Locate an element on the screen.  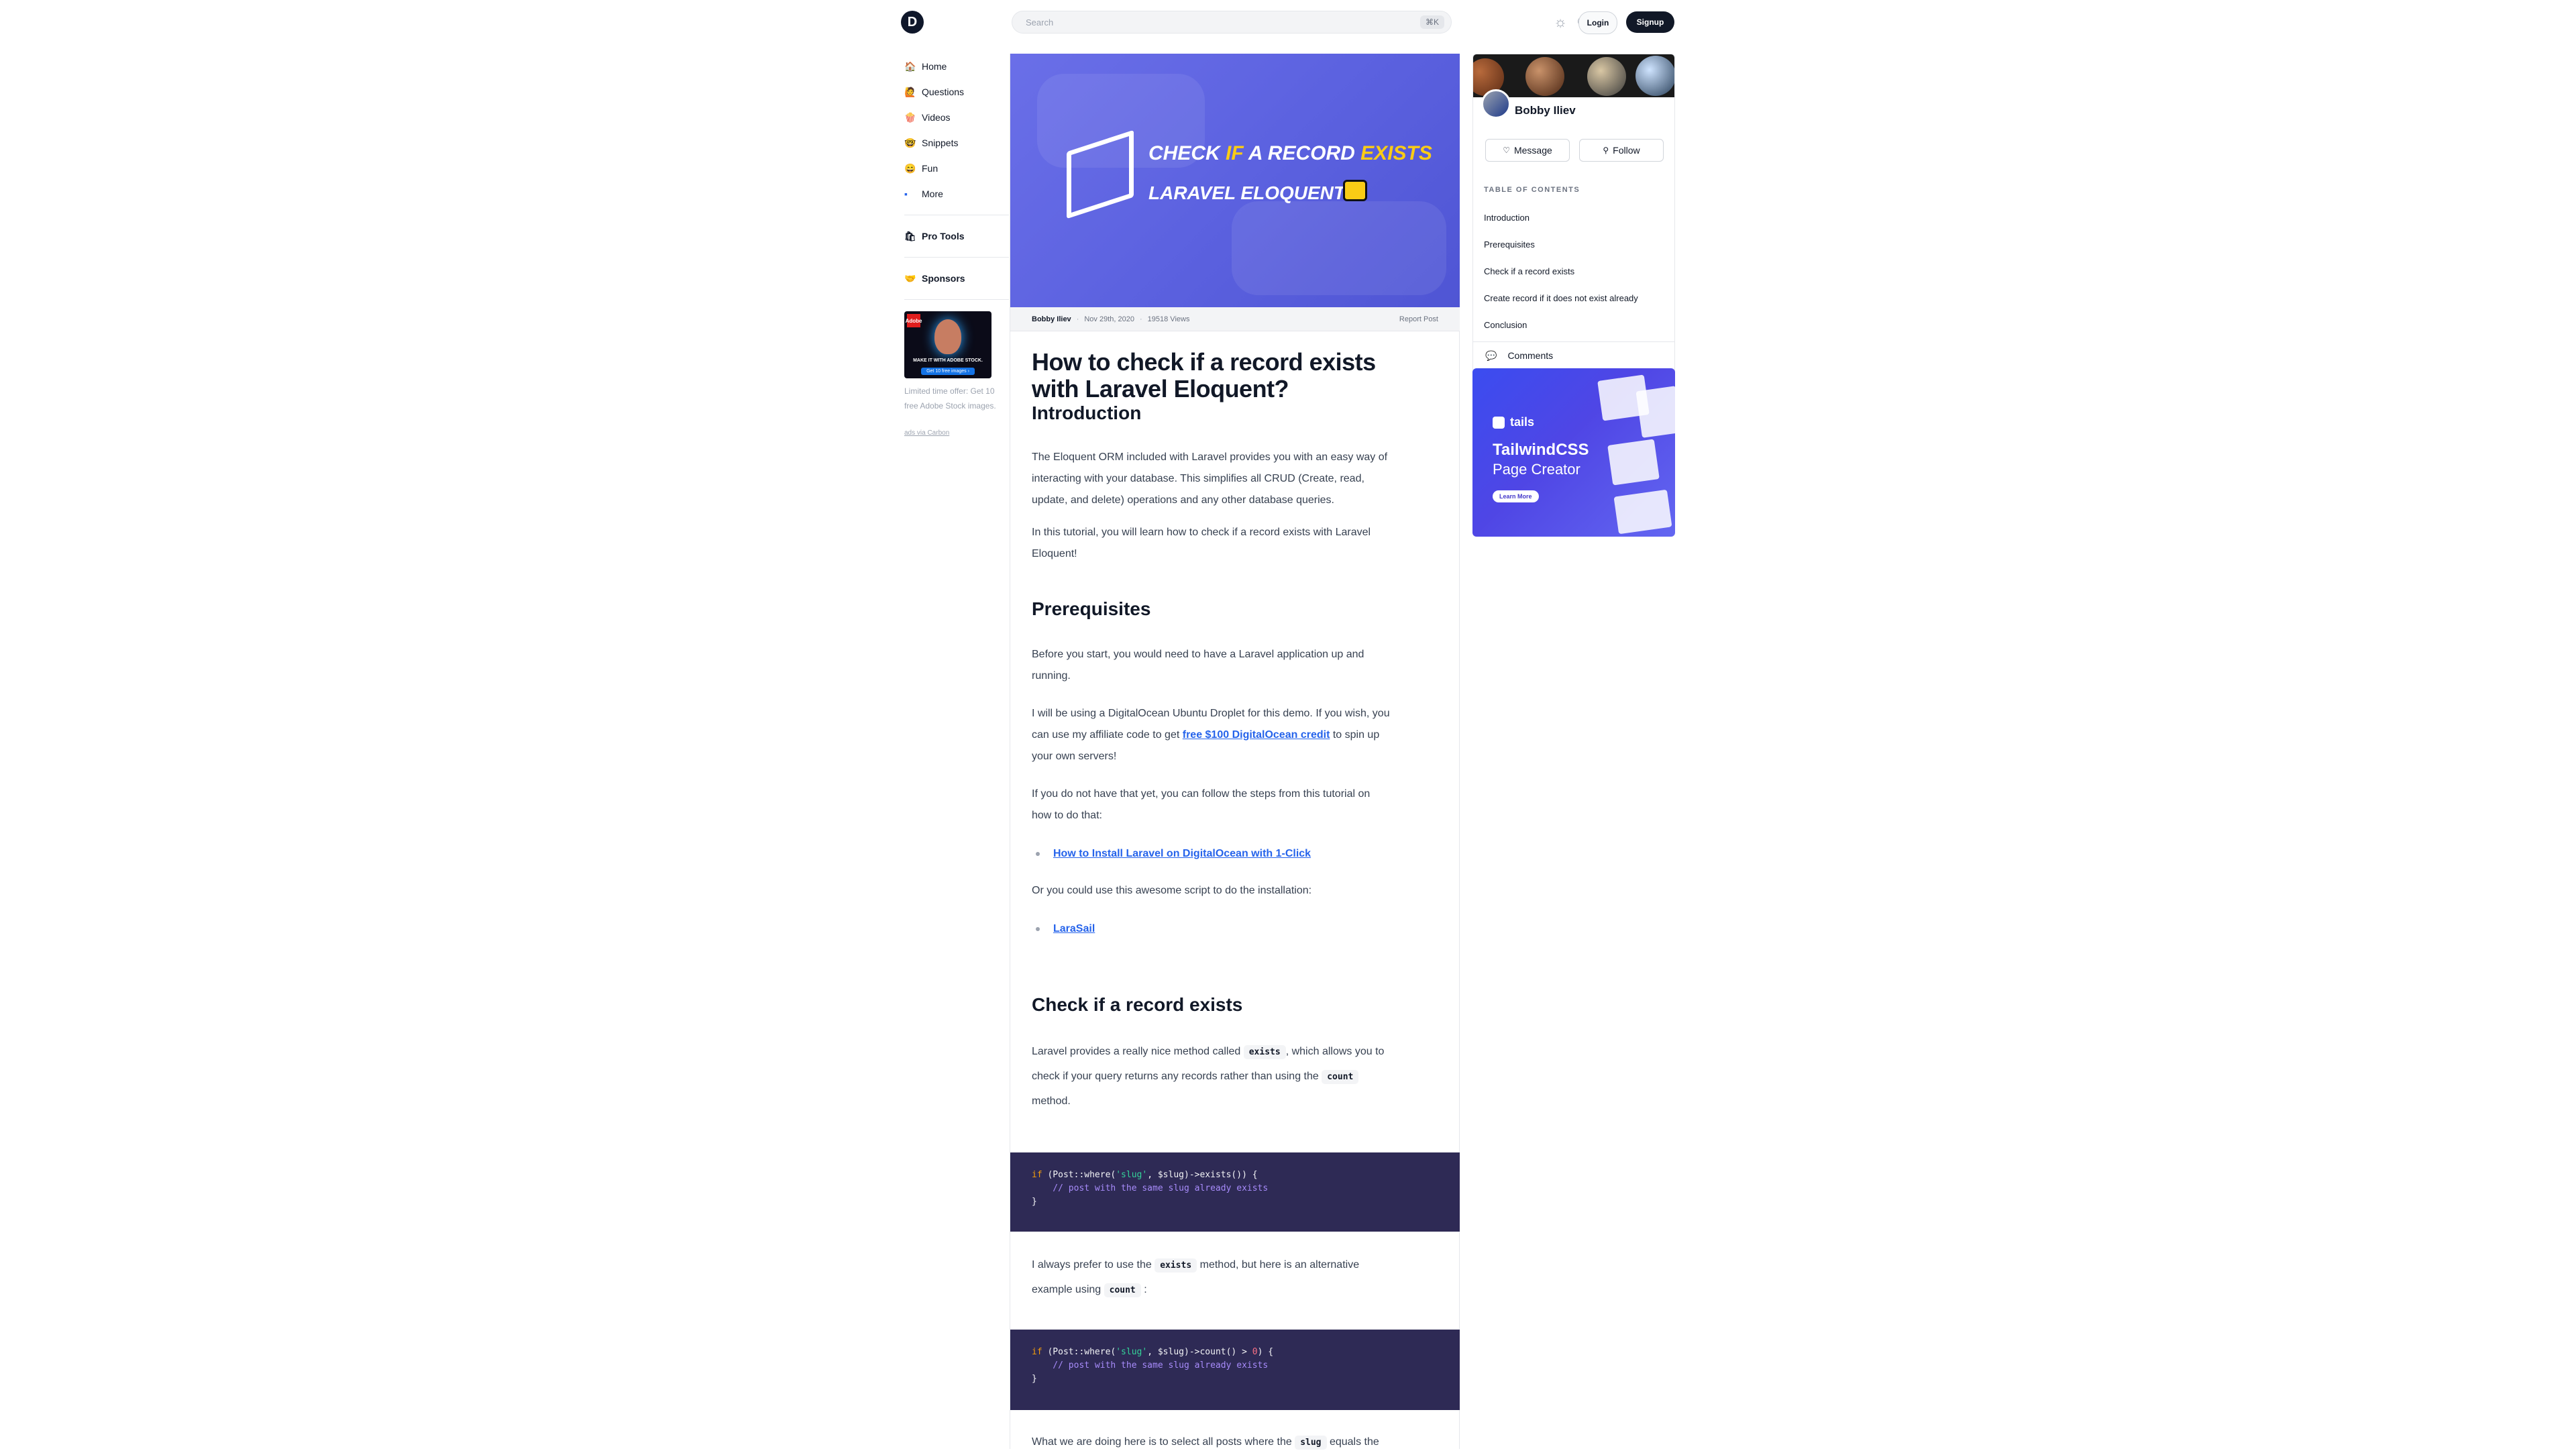
sidebar-item-label: Videos is located at coordinates (936, 117).